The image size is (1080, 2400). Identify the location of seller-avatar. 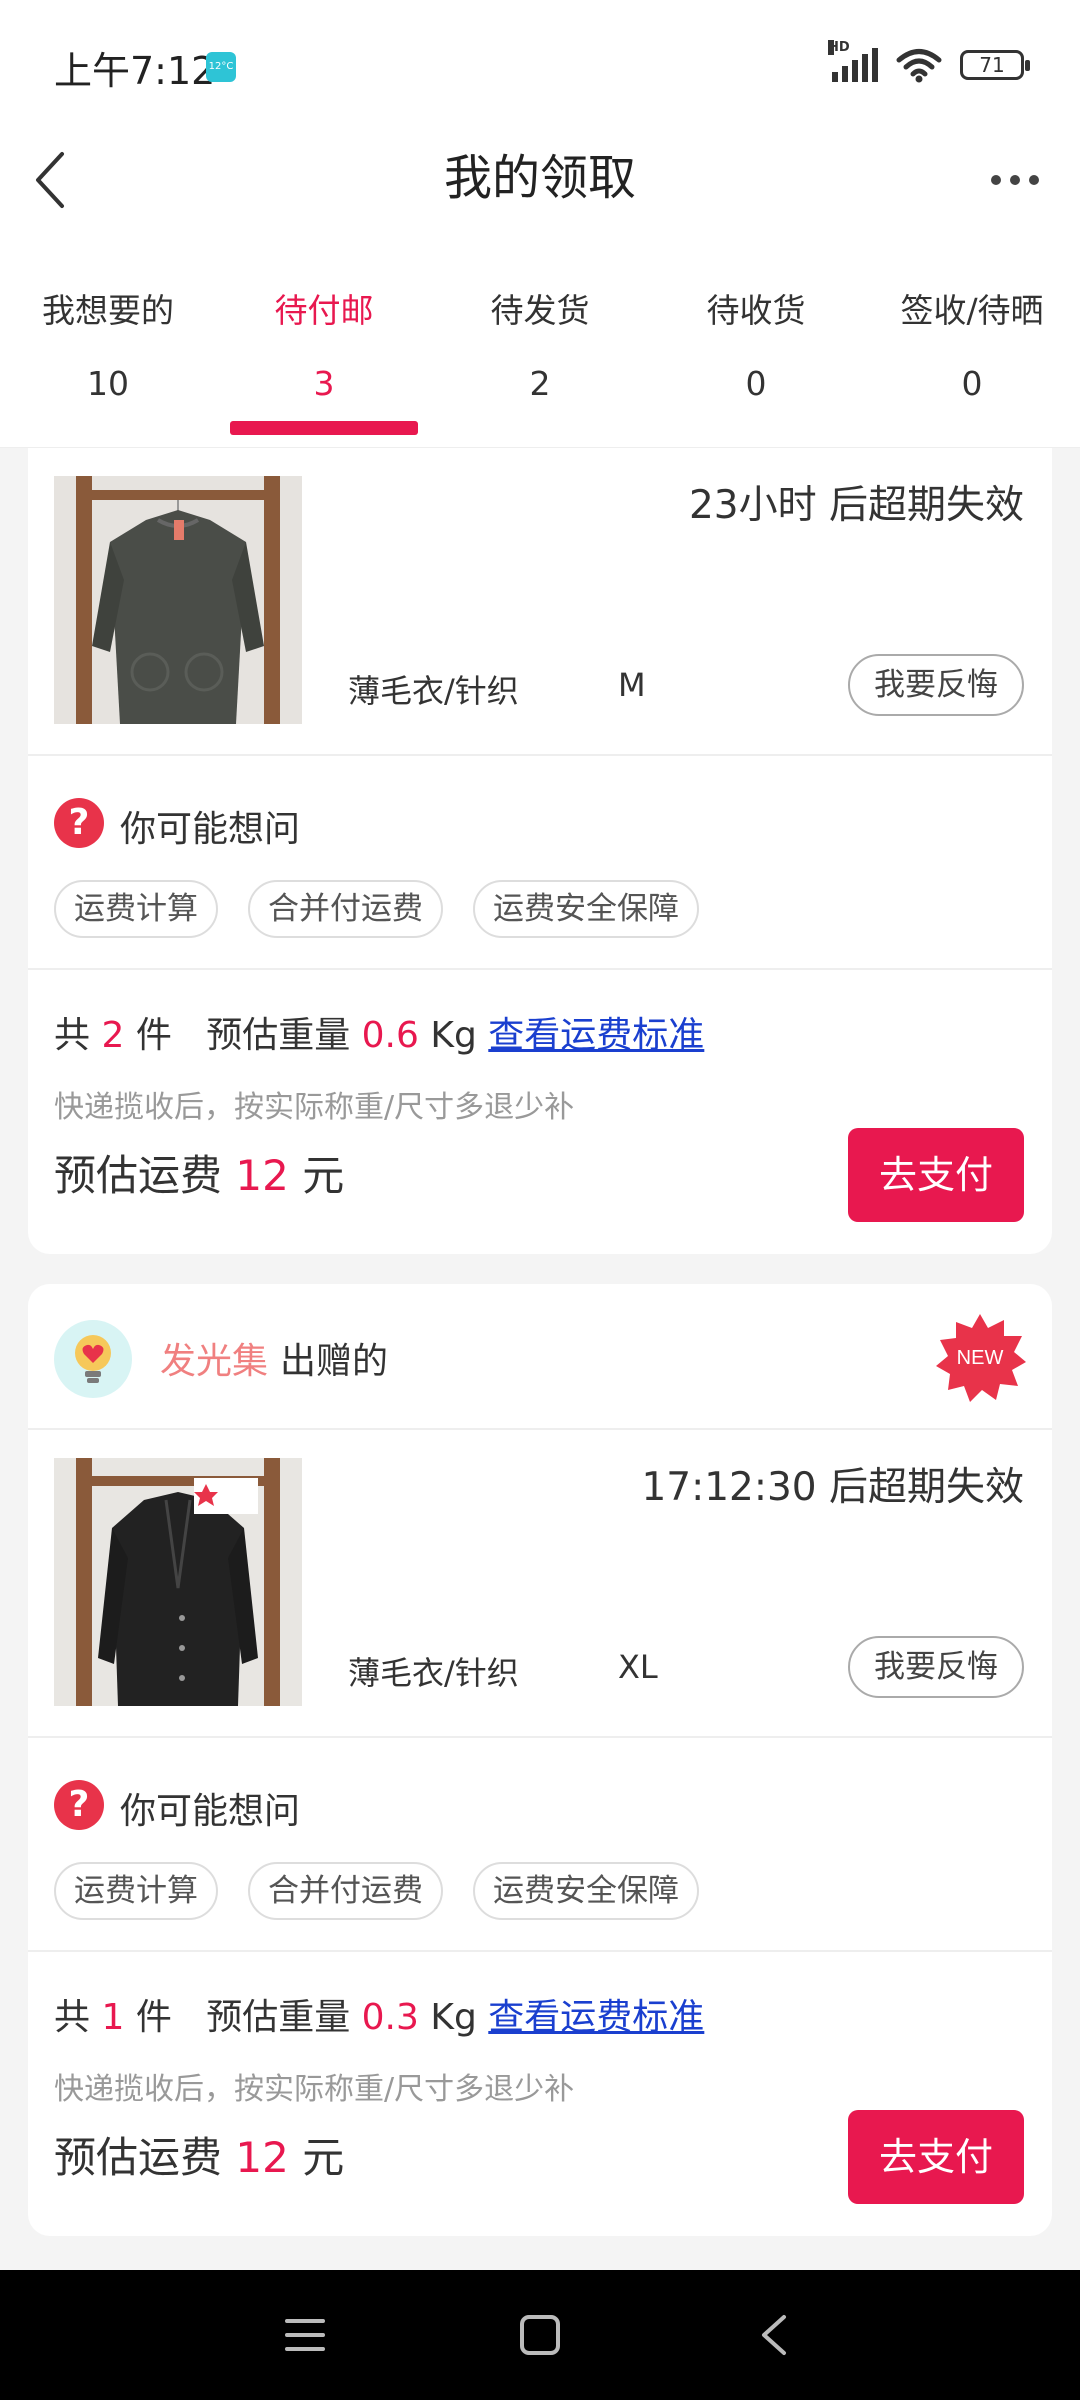
(93, 1359).